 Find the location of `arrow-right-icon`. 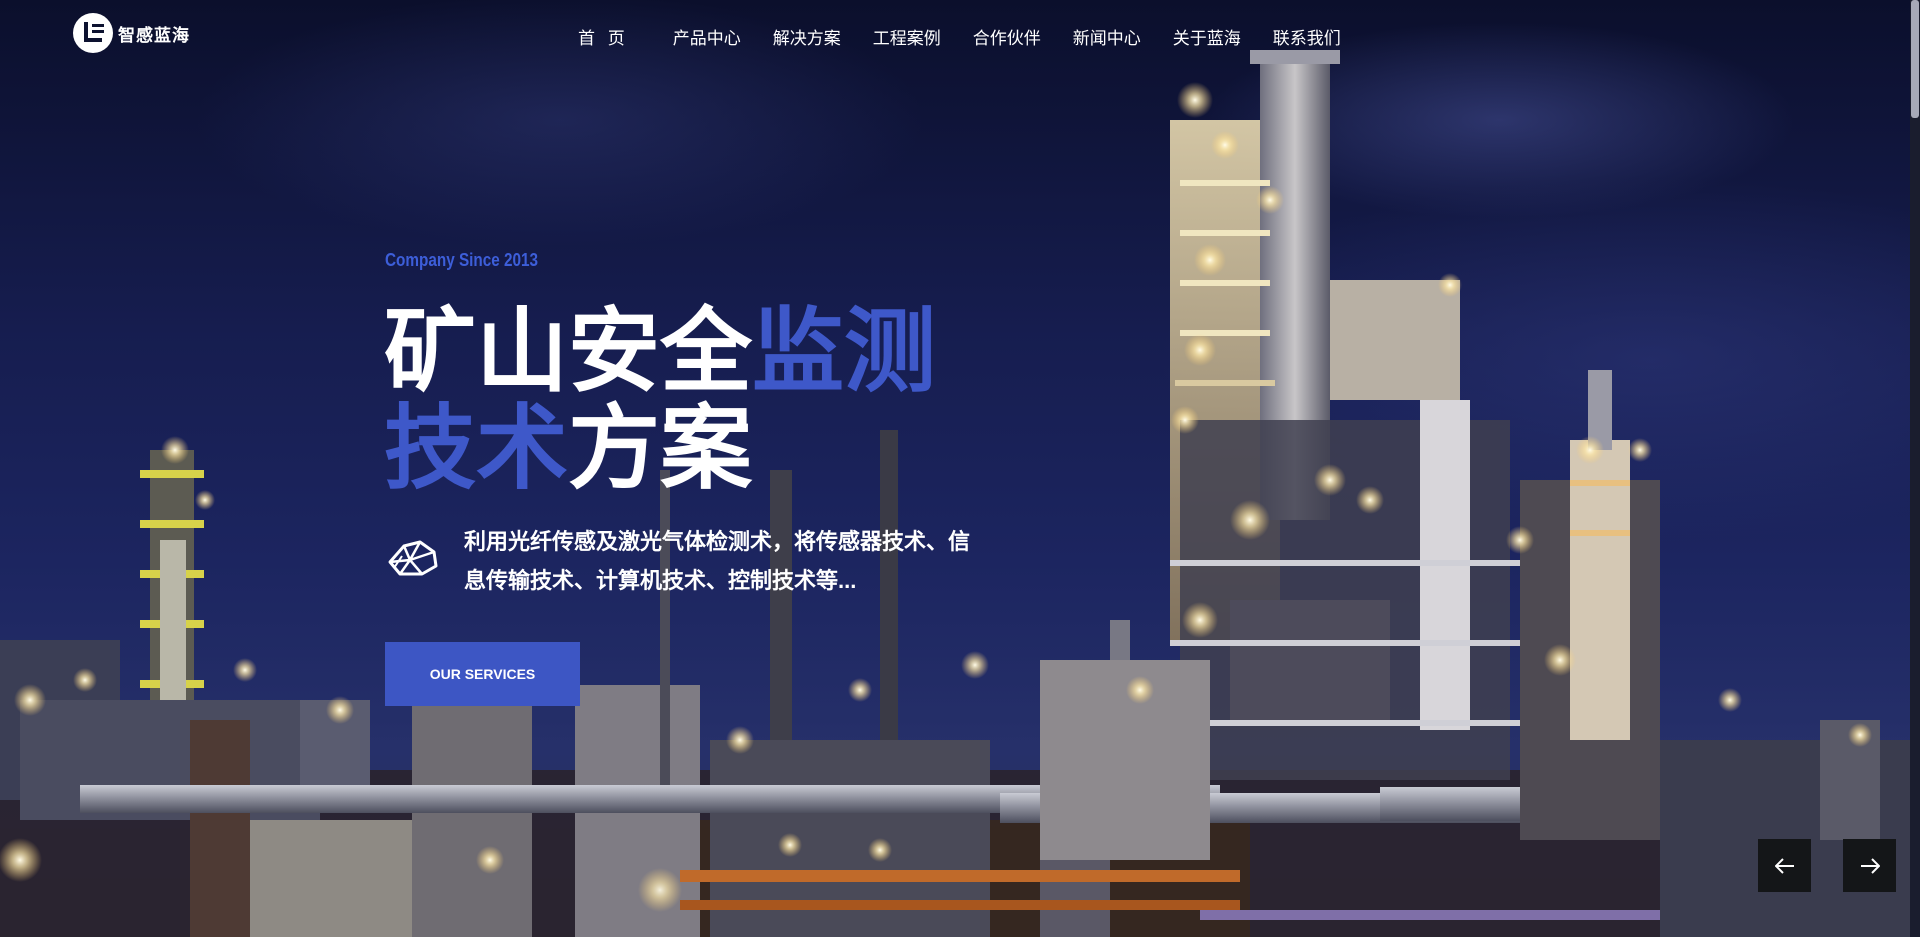

arrow-right-icon is located at coordinates (1870, 865).